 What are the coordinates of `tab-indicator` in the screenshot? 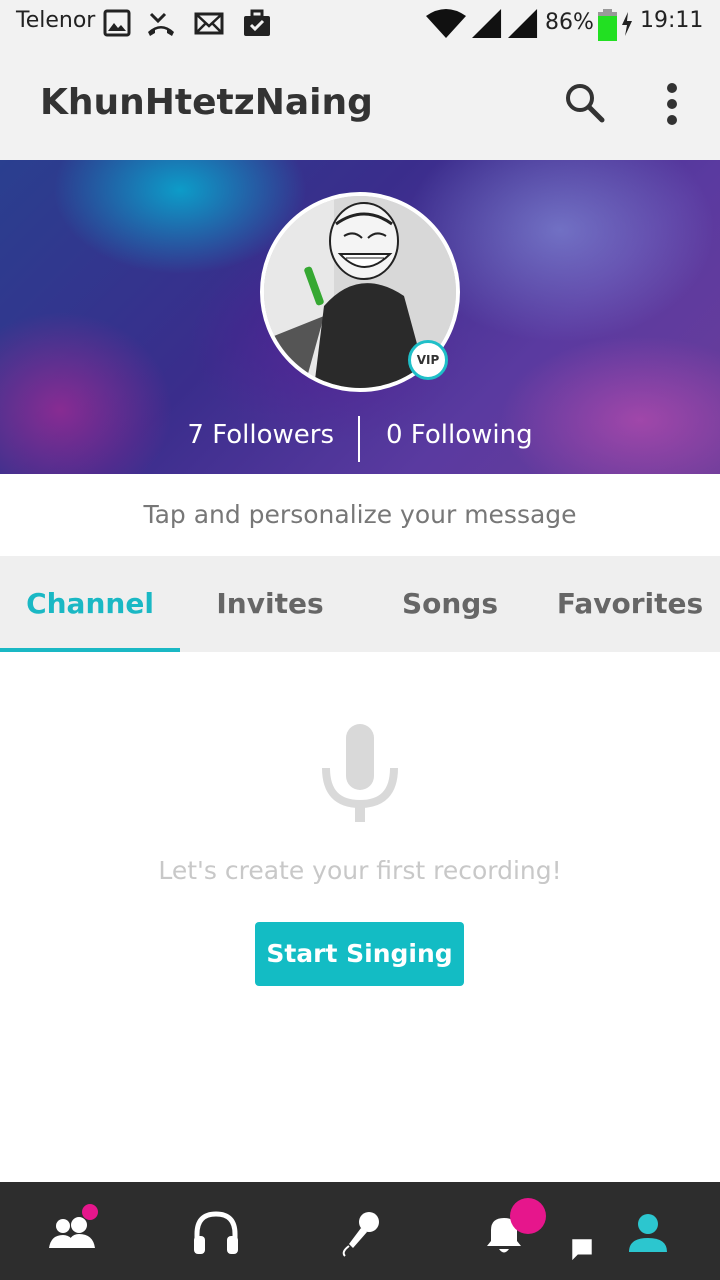 It's located at (90, 650).